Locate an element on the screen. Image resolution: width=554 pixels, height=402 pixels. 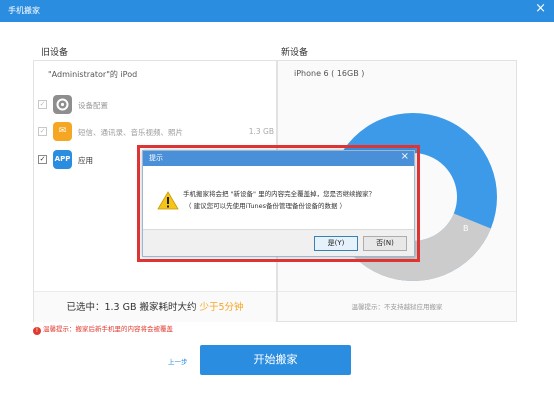
warning-triangle-icon is located at coordinates (168, 200).